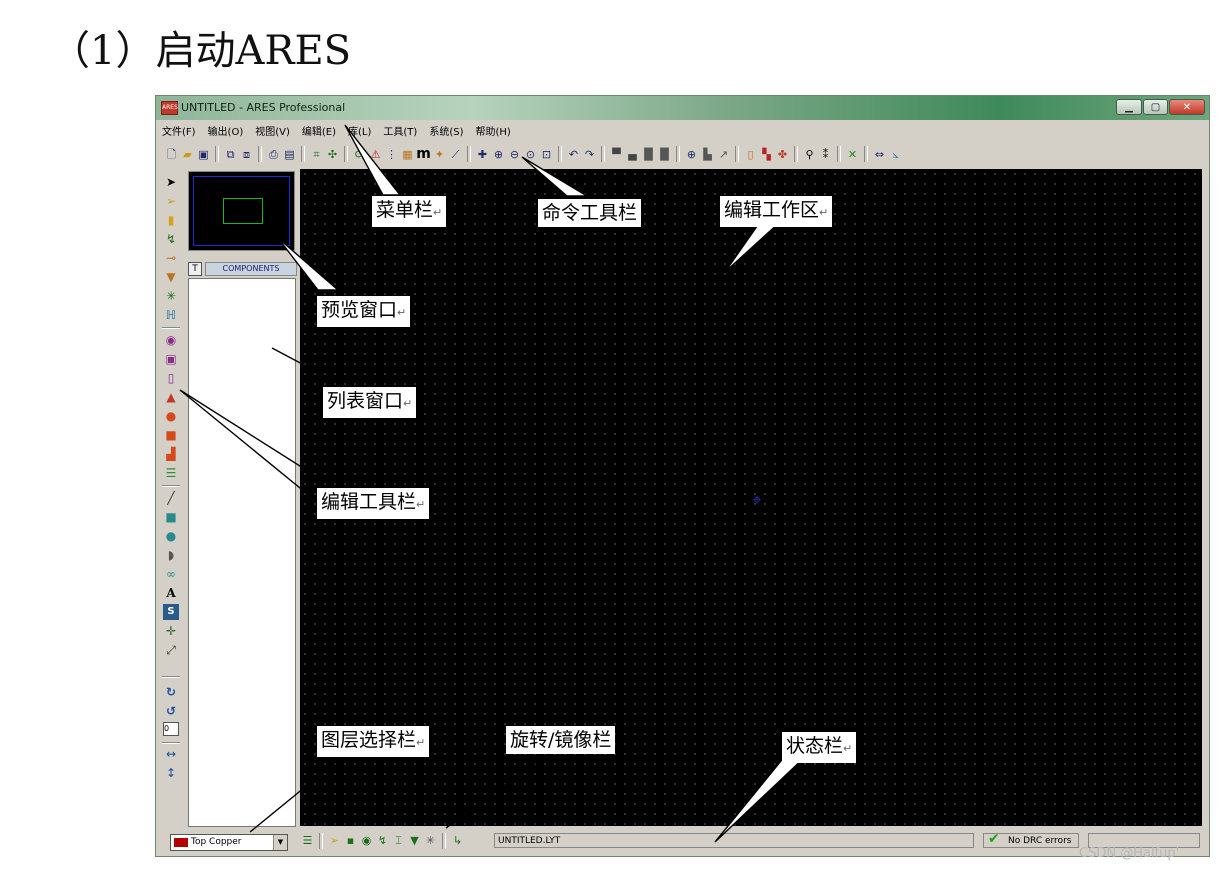 The width and height of the screenshot is (1228, 877). What do you see at coordinates (514, 154) in the screenshot?
I see `zoom-out-icon: ⊖` at bounding box center [514, 154].